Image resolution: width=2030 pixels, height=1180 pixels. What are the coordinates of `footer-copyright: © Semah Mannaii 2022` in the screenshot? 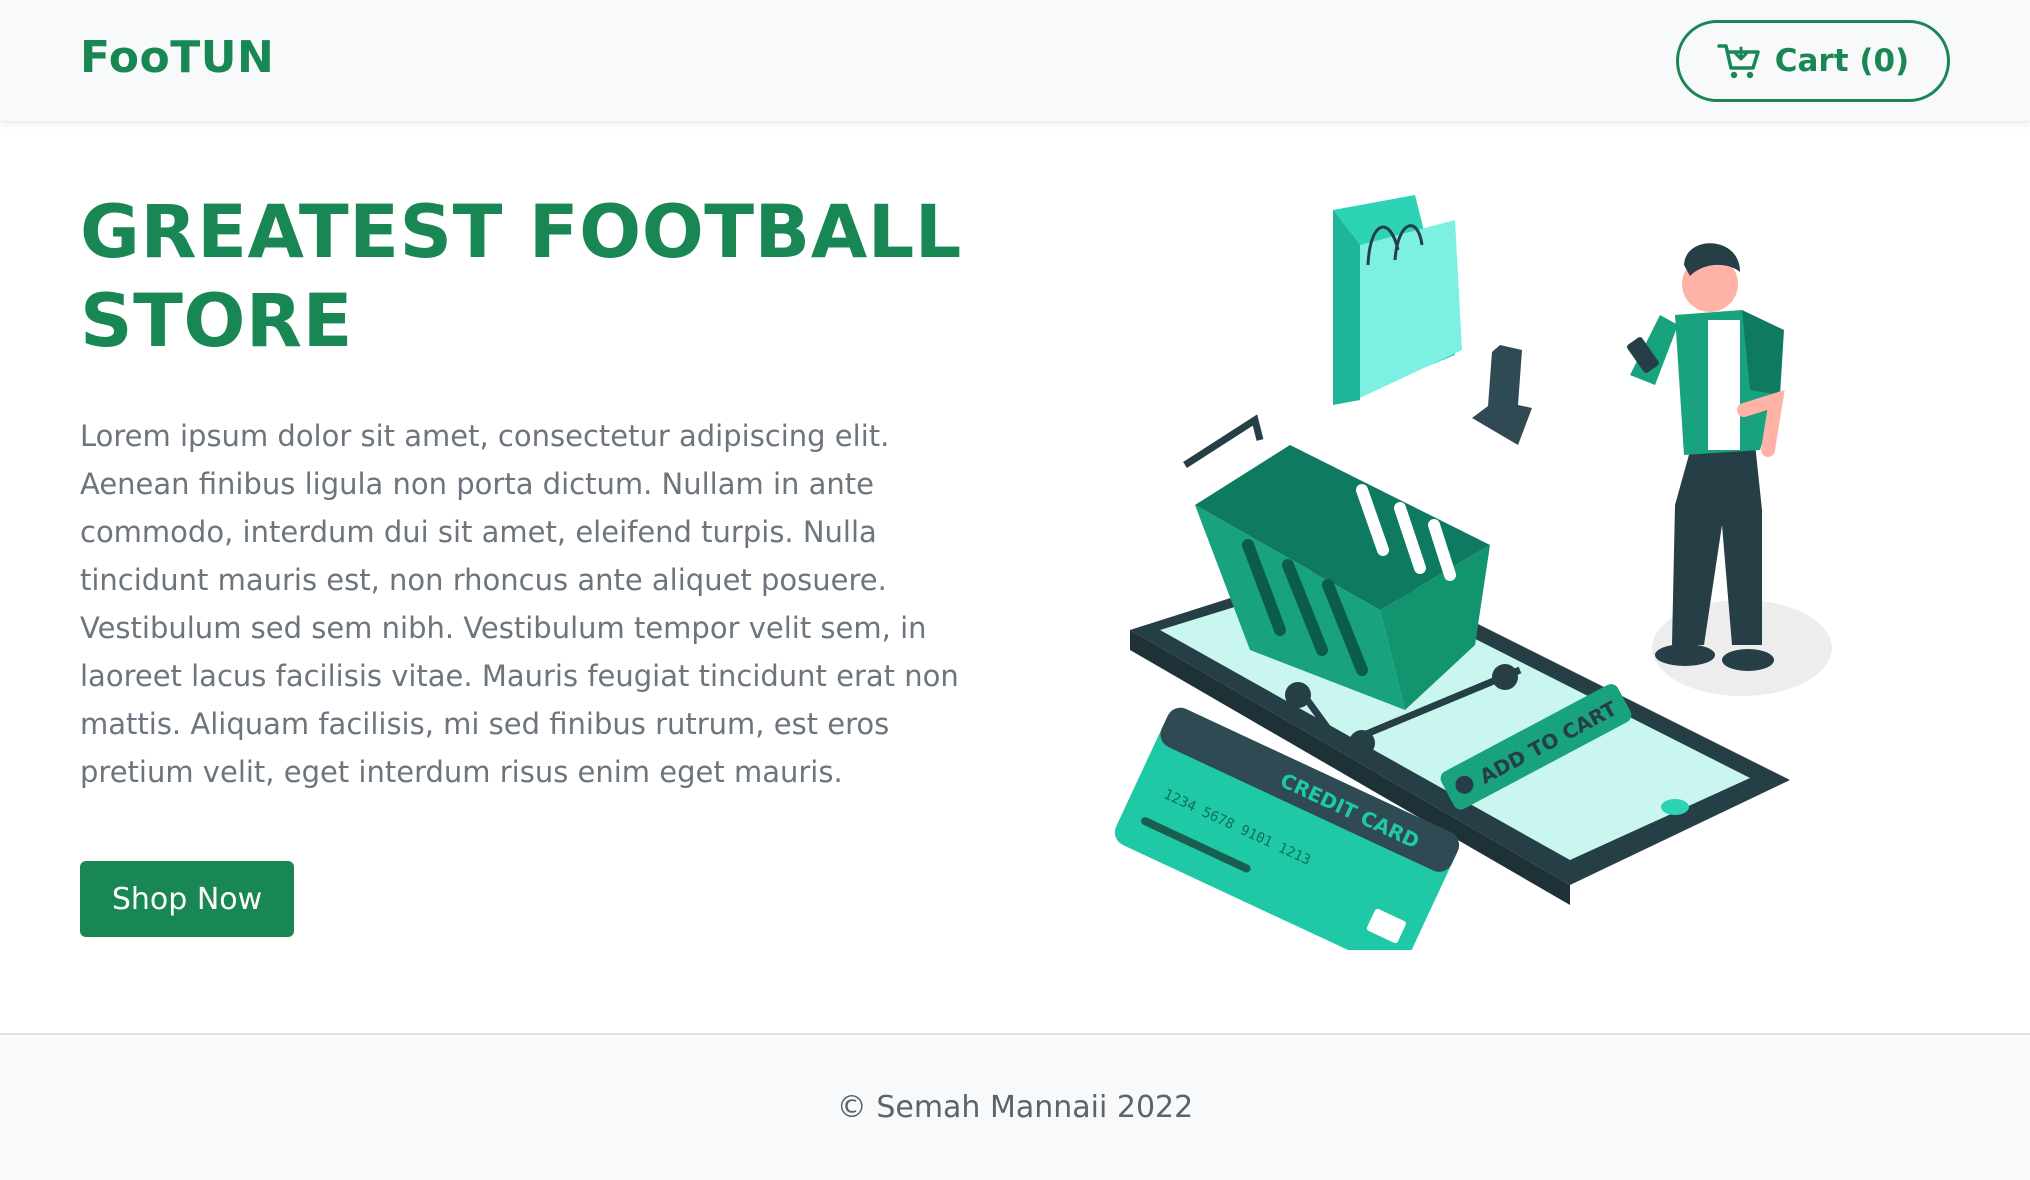 It's located at (1015, 1107).